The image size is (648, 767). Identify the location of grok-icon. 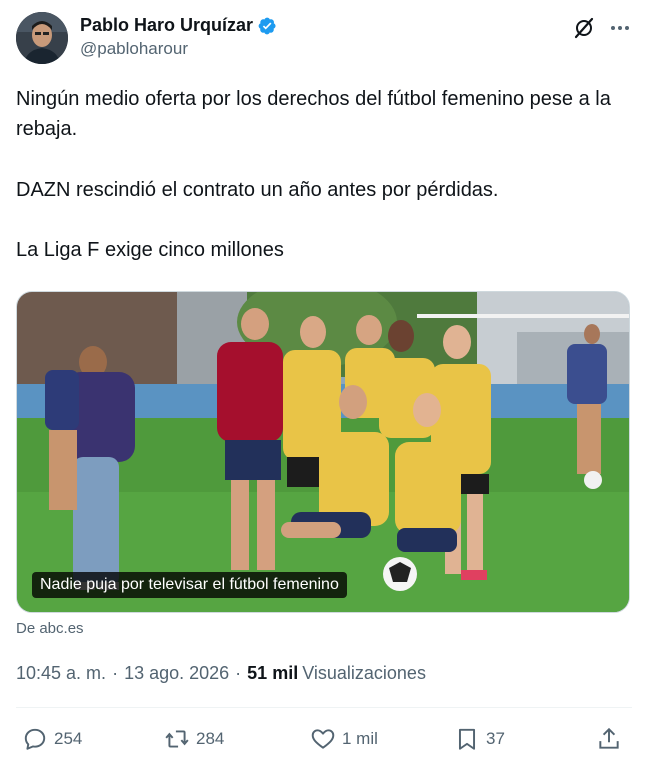
(584, 28).